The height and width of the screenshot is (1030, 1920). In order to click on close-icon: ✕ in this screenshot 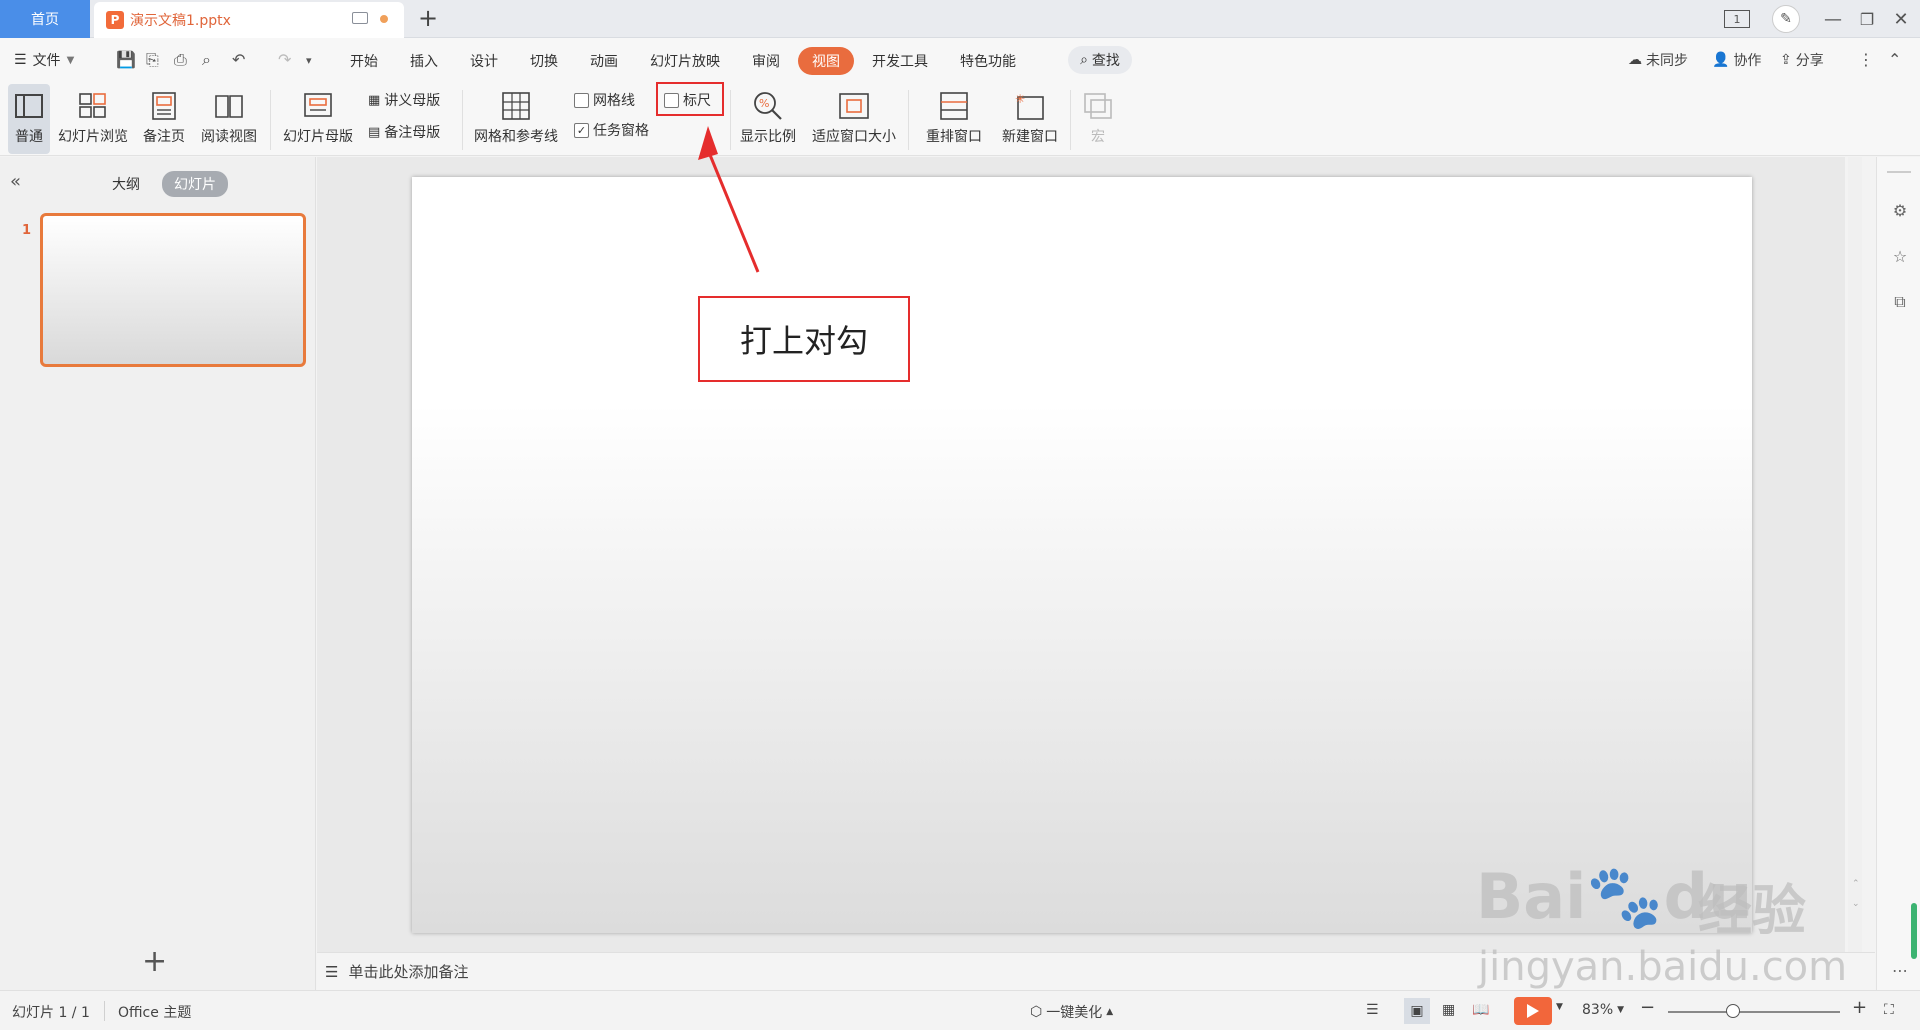, I will do `click(1901, 19)`.